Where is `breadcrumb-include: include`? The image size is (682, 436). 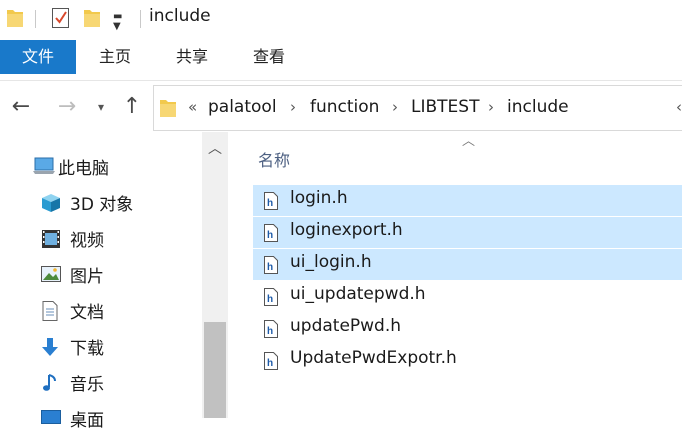 breadcrumb-include: include is located at coordinates (538, 107).